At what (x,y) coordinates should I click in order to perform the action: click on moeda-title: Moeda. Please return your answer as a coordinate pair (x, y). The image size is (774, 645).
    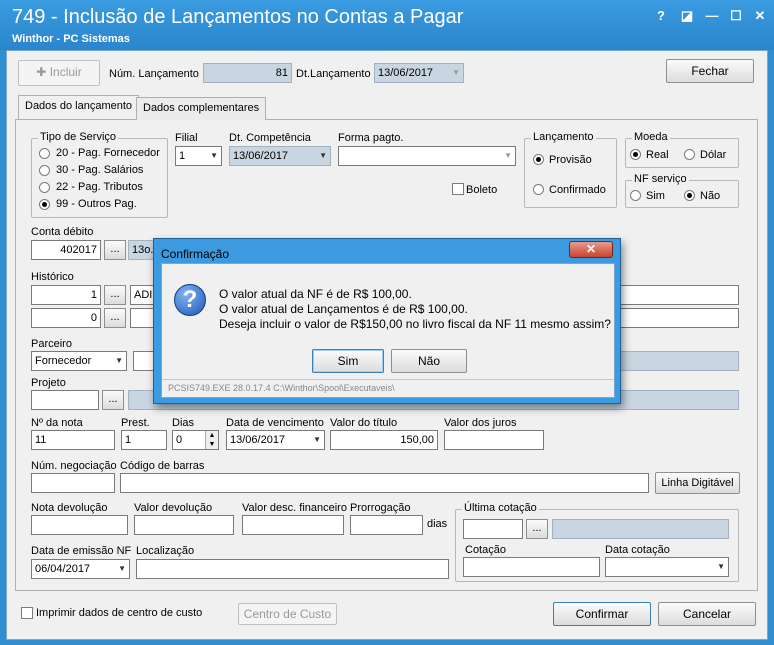
    Looking at the image, I should click on (651, 137).